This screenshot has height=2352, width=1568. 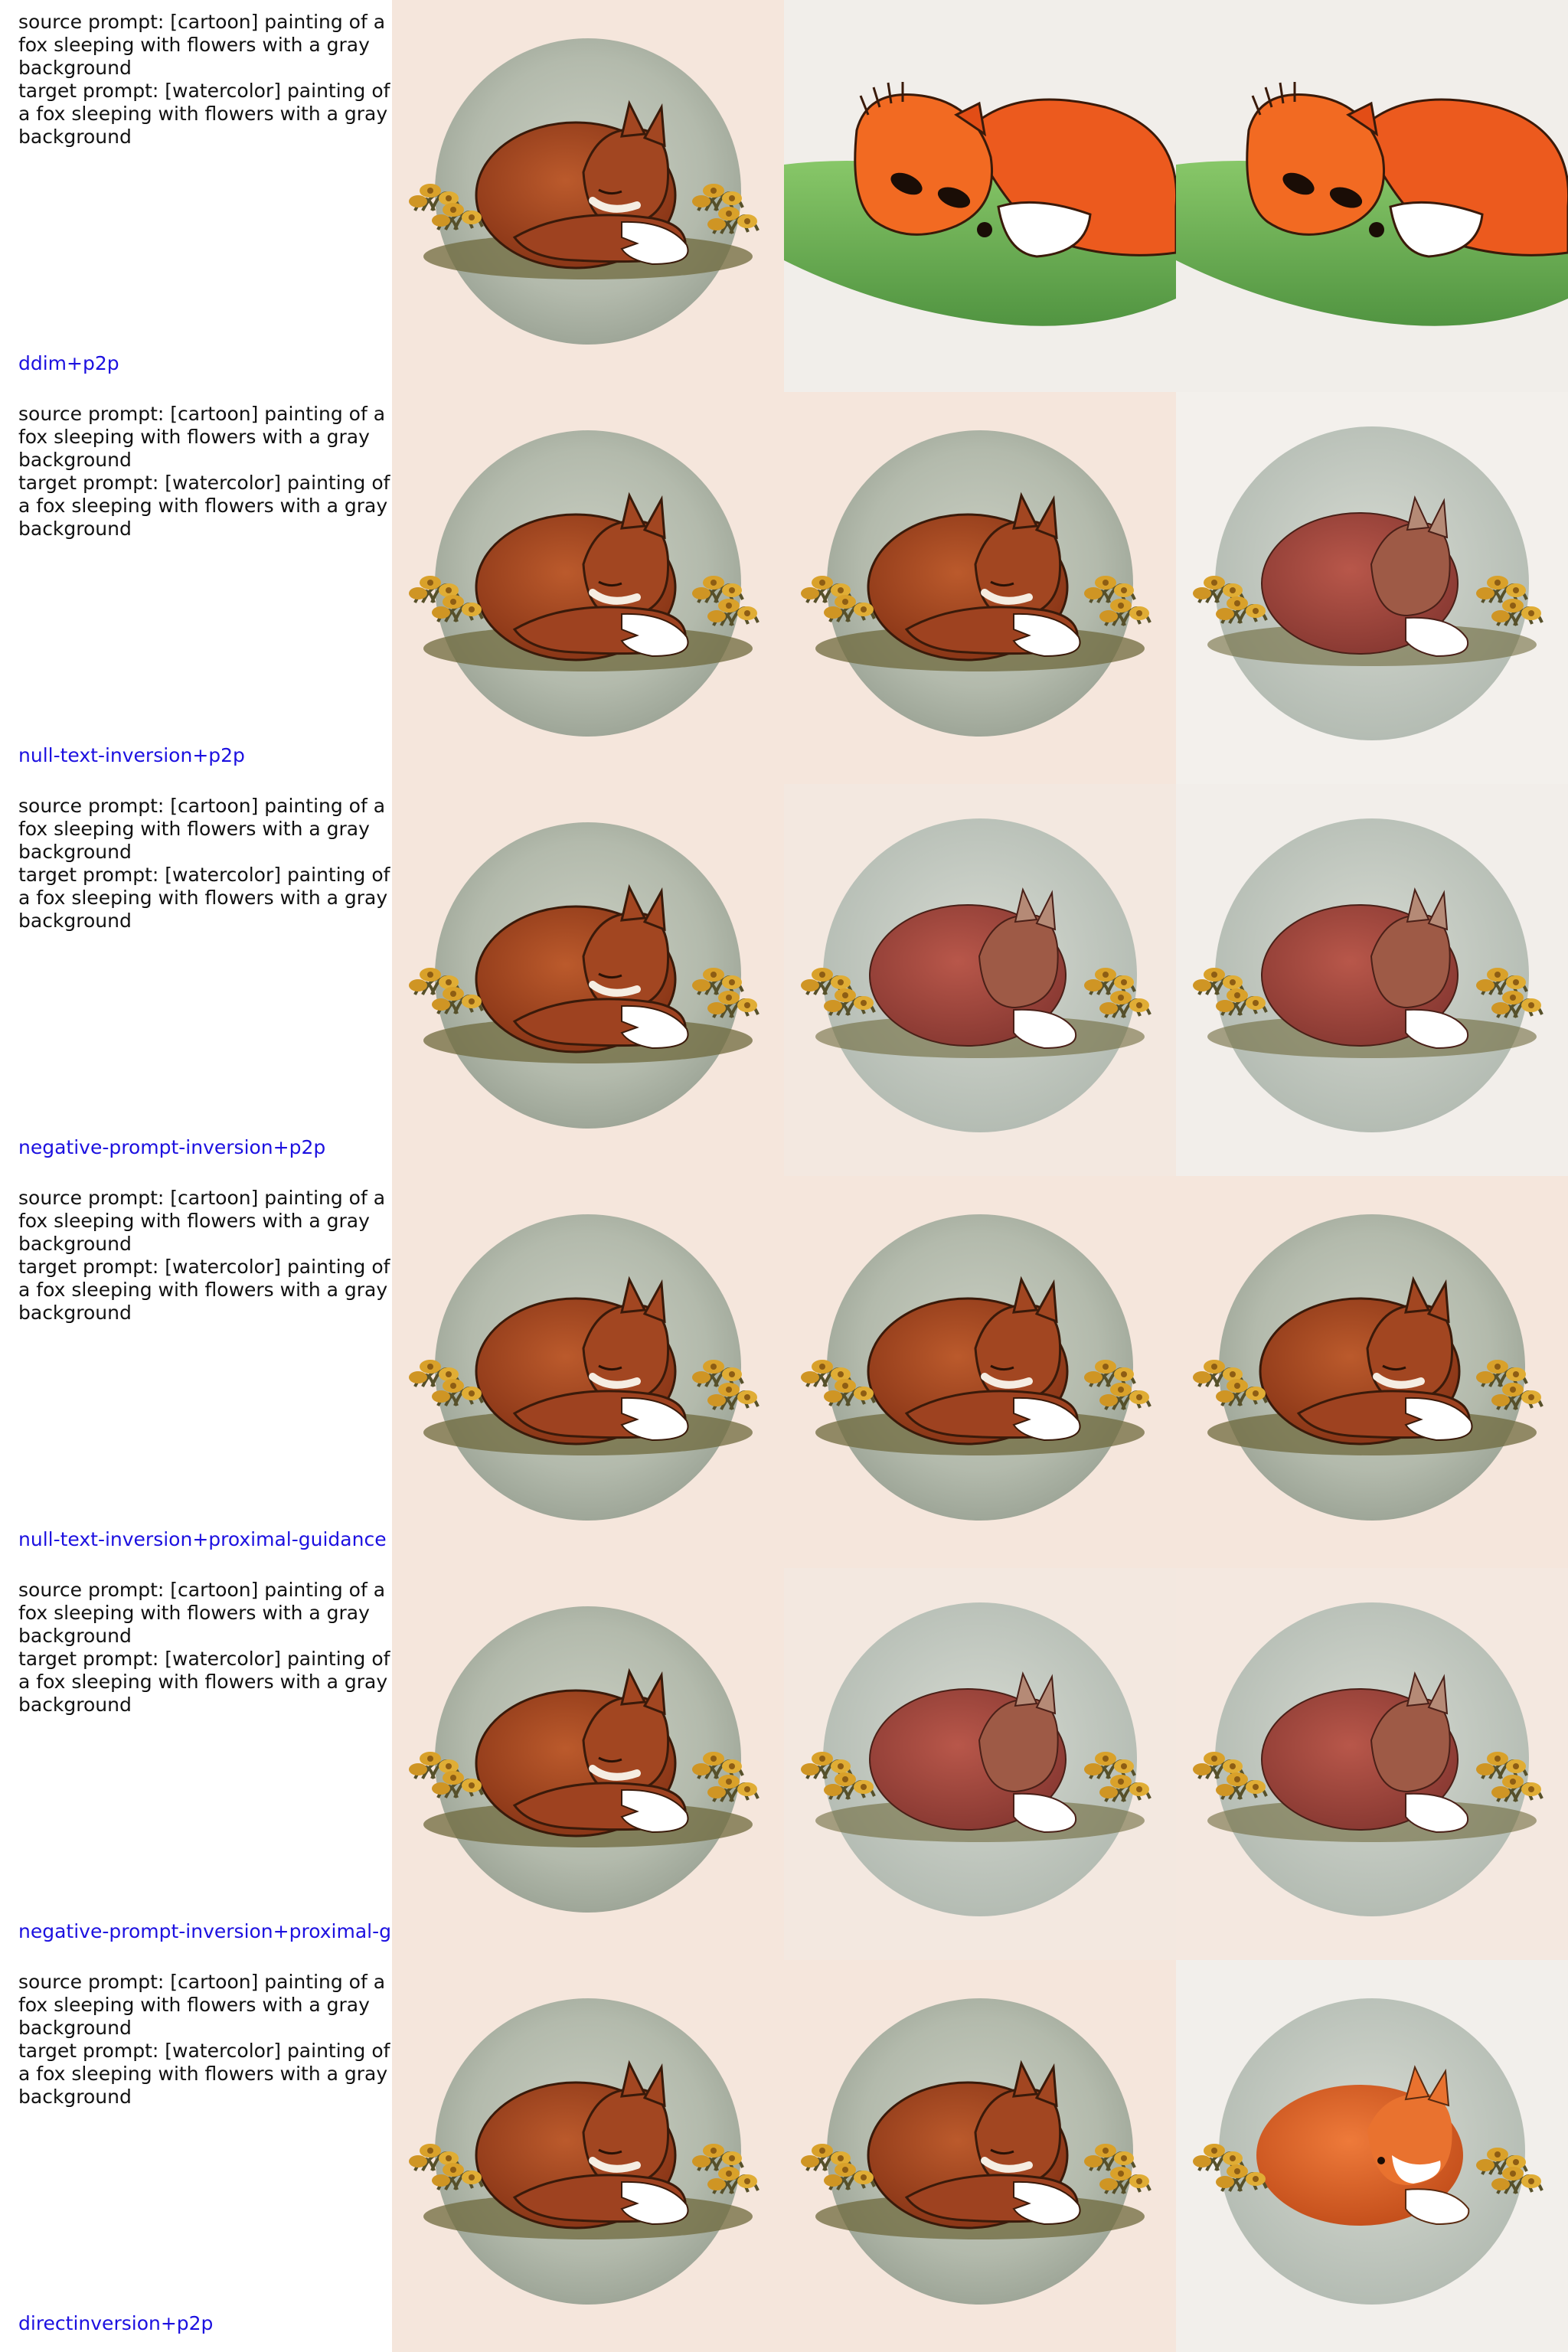 What do you see at coordinates (116, 2323) in the screenshot?
I see `method-name: directinversion+p2p` at bounding box center [116, 2323].